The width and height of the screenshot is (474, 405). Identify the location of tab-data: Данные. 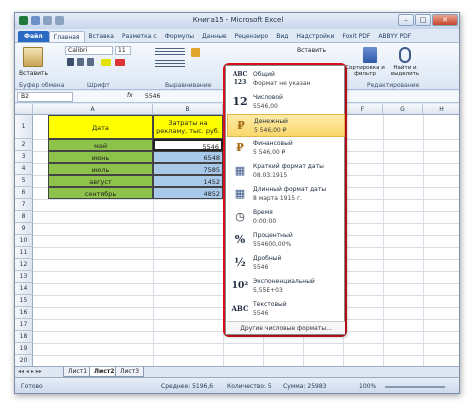
(214, 36).